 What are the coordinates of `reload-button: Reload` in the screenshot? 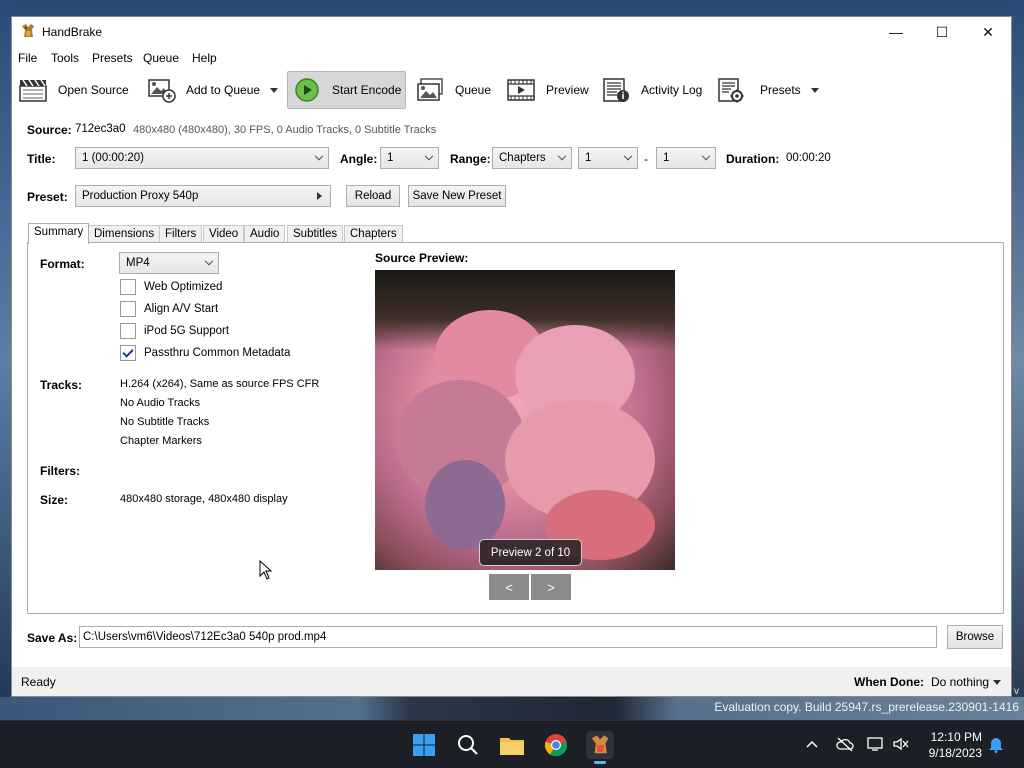 It's located at (373, 196).